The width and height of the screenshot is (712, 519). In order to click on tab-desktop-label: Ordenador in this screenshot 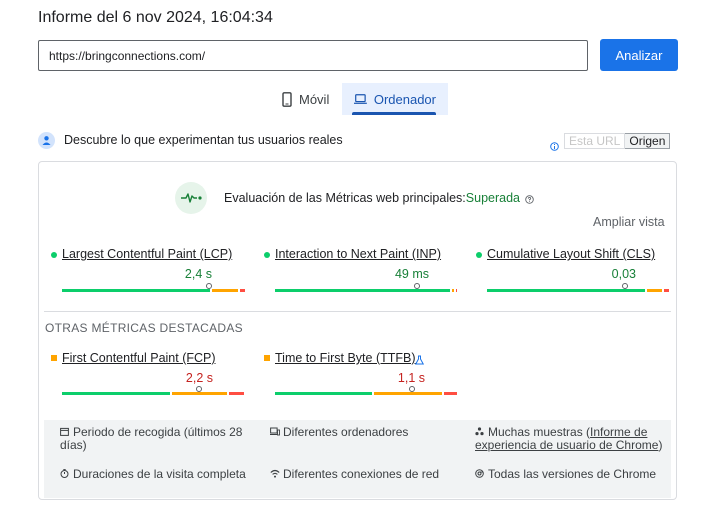, I will do `click(404, 99)`.